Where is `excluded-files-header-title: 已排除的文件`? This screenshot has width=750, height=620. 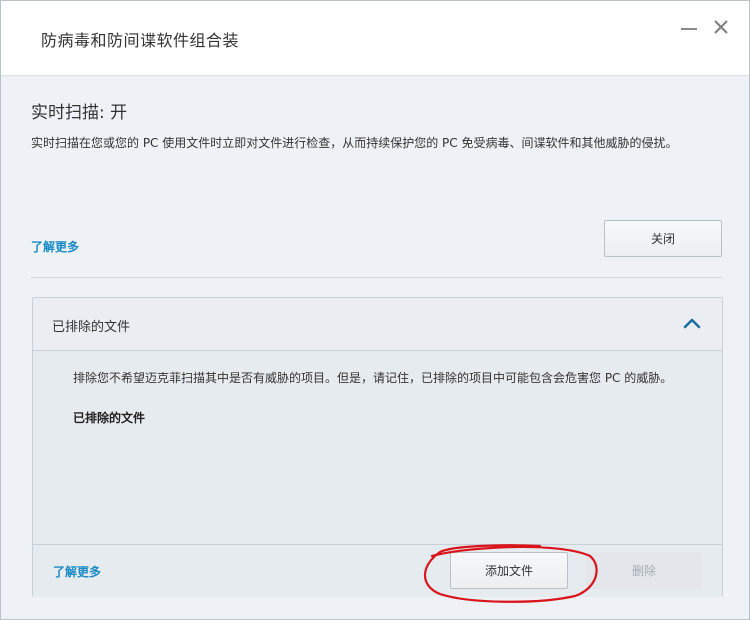 excluded-files-header-title: 已排除的文件 is located at coordinates (91, 327).